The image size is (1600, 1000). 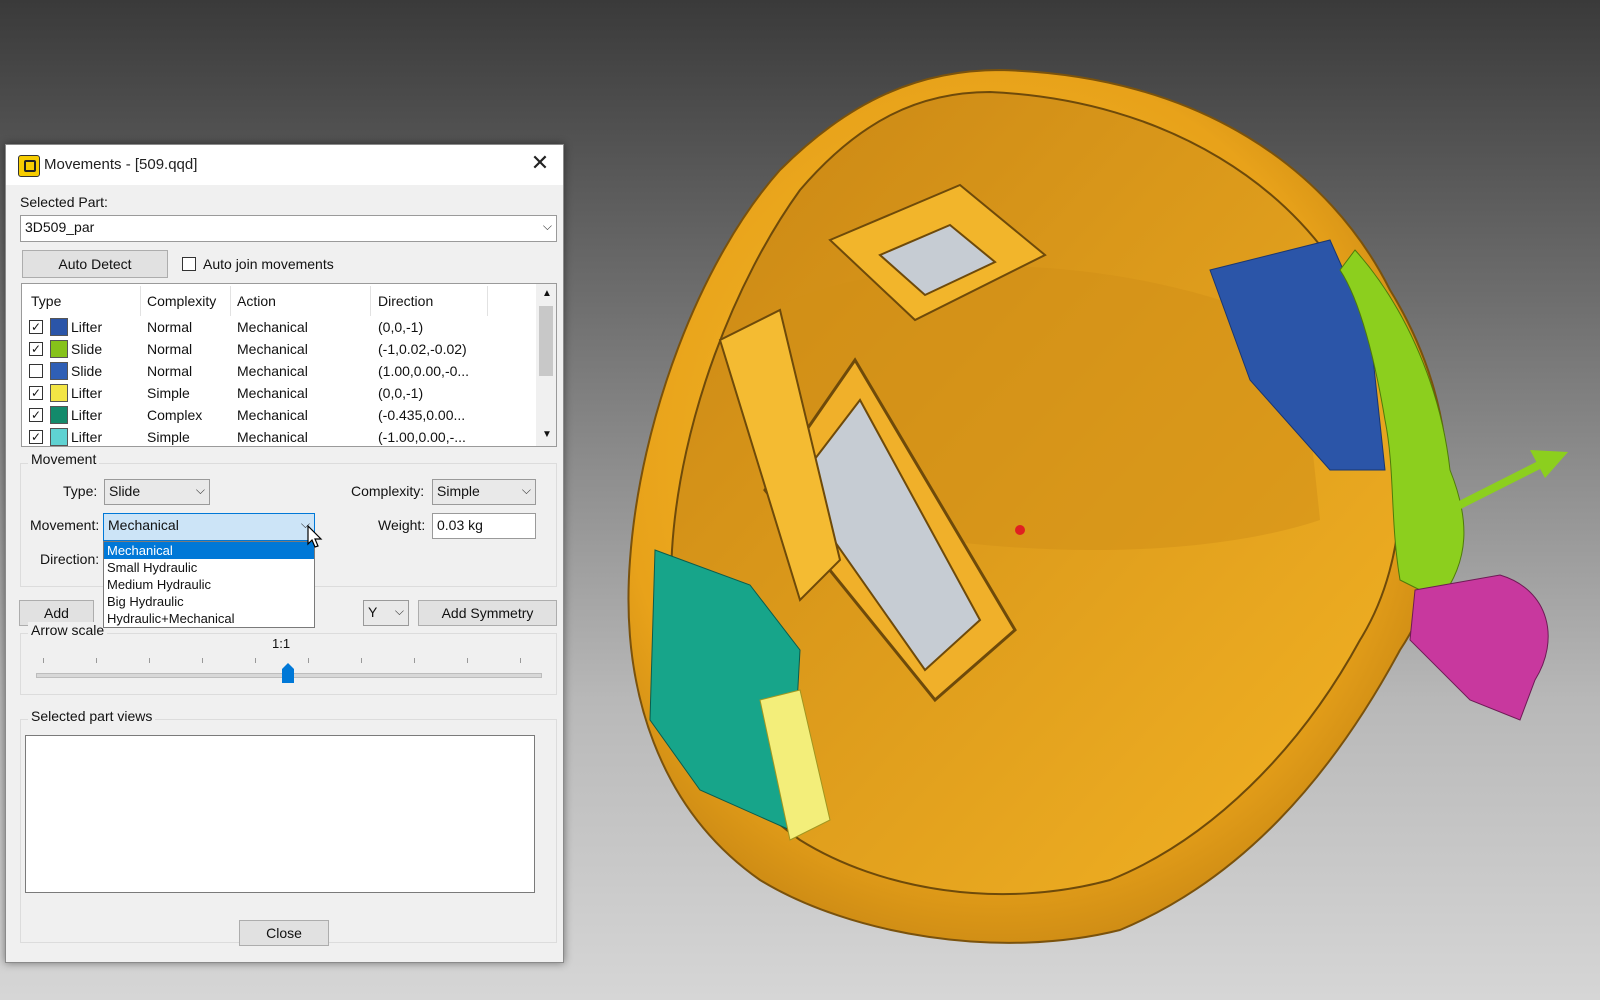 What do you see at coordinates (209, 567) in the screenshot?
I see `menu-item-small-hydraulic: Small Hydraulic` at bounding box center [209, 567].